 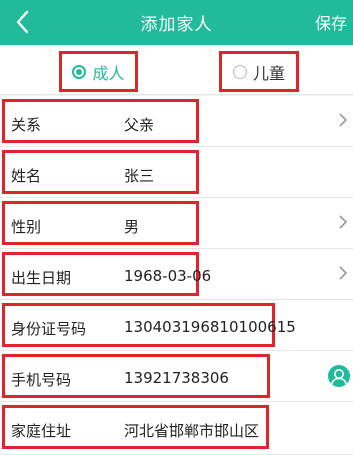 What do you see at coordinates (268, 73) in the screenshot?
I see `child-label: 儿童` at bounding box center [268, 73].